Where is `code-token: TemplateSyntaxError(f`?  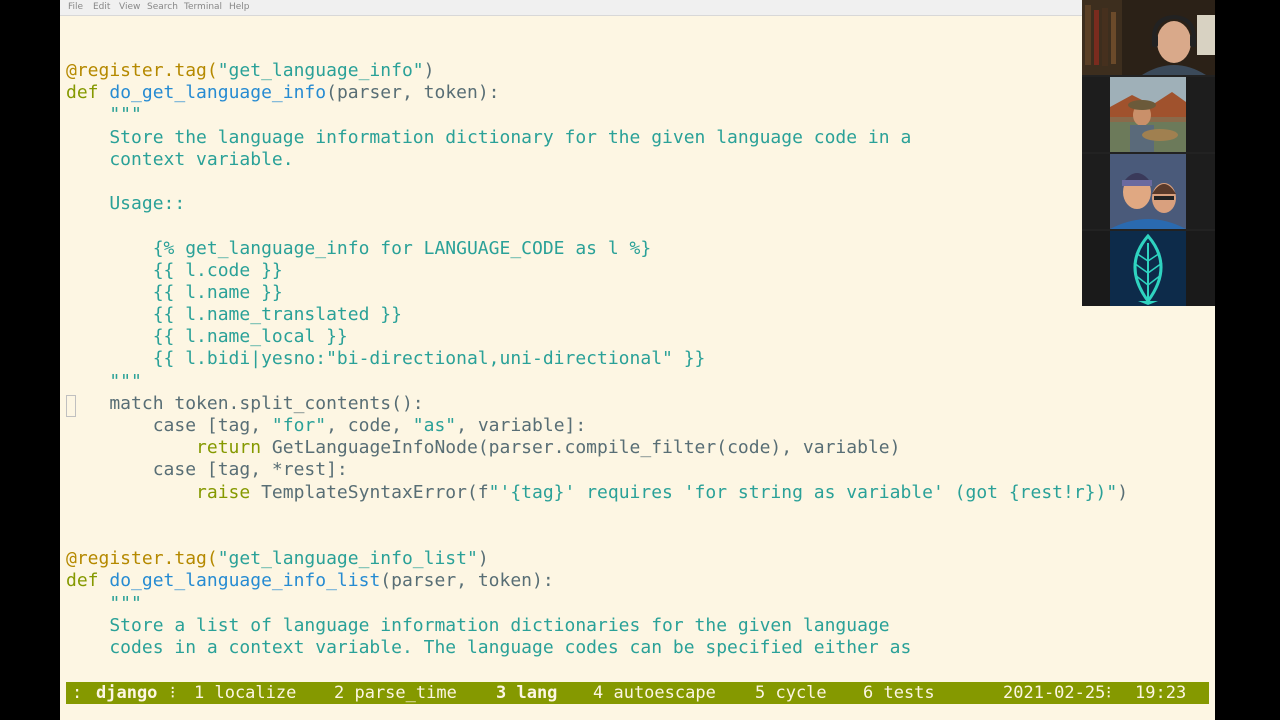
code-token: TemplateSyntaxError(f is located at coordinates (369, 492).